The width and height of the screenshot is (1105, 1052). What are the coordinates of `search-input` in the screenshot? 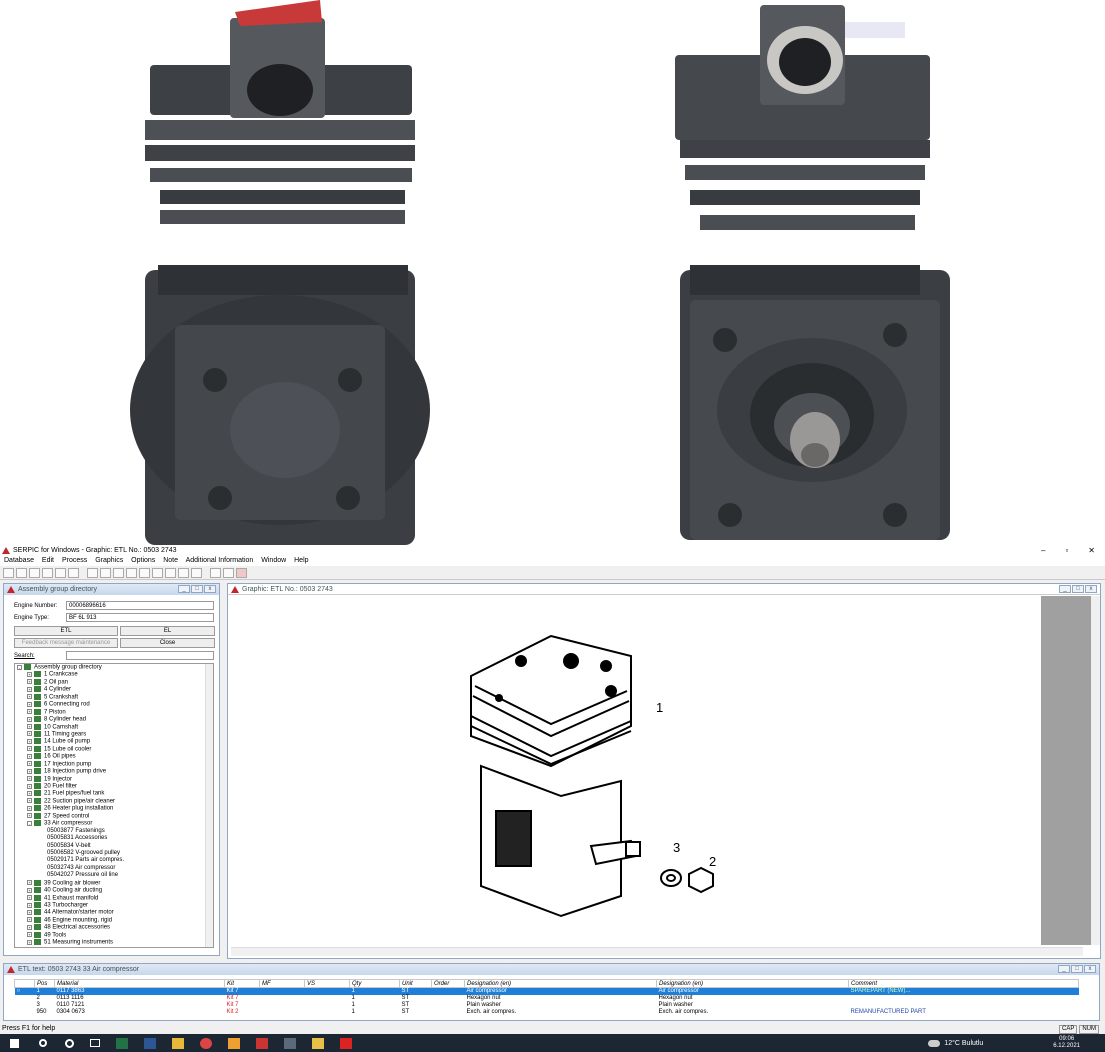 It's located at (140, 655).